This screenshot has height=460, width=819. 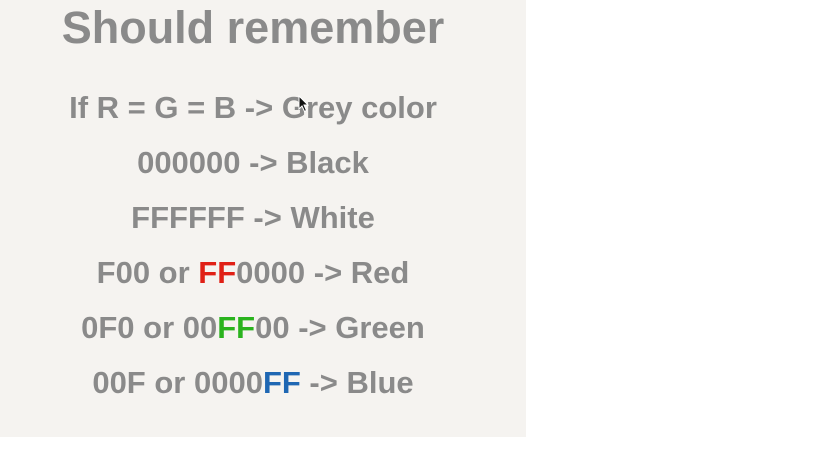 I want to click on rule-green: 0F0 or 00FF00 -> Green, so click(x=253, y=333).